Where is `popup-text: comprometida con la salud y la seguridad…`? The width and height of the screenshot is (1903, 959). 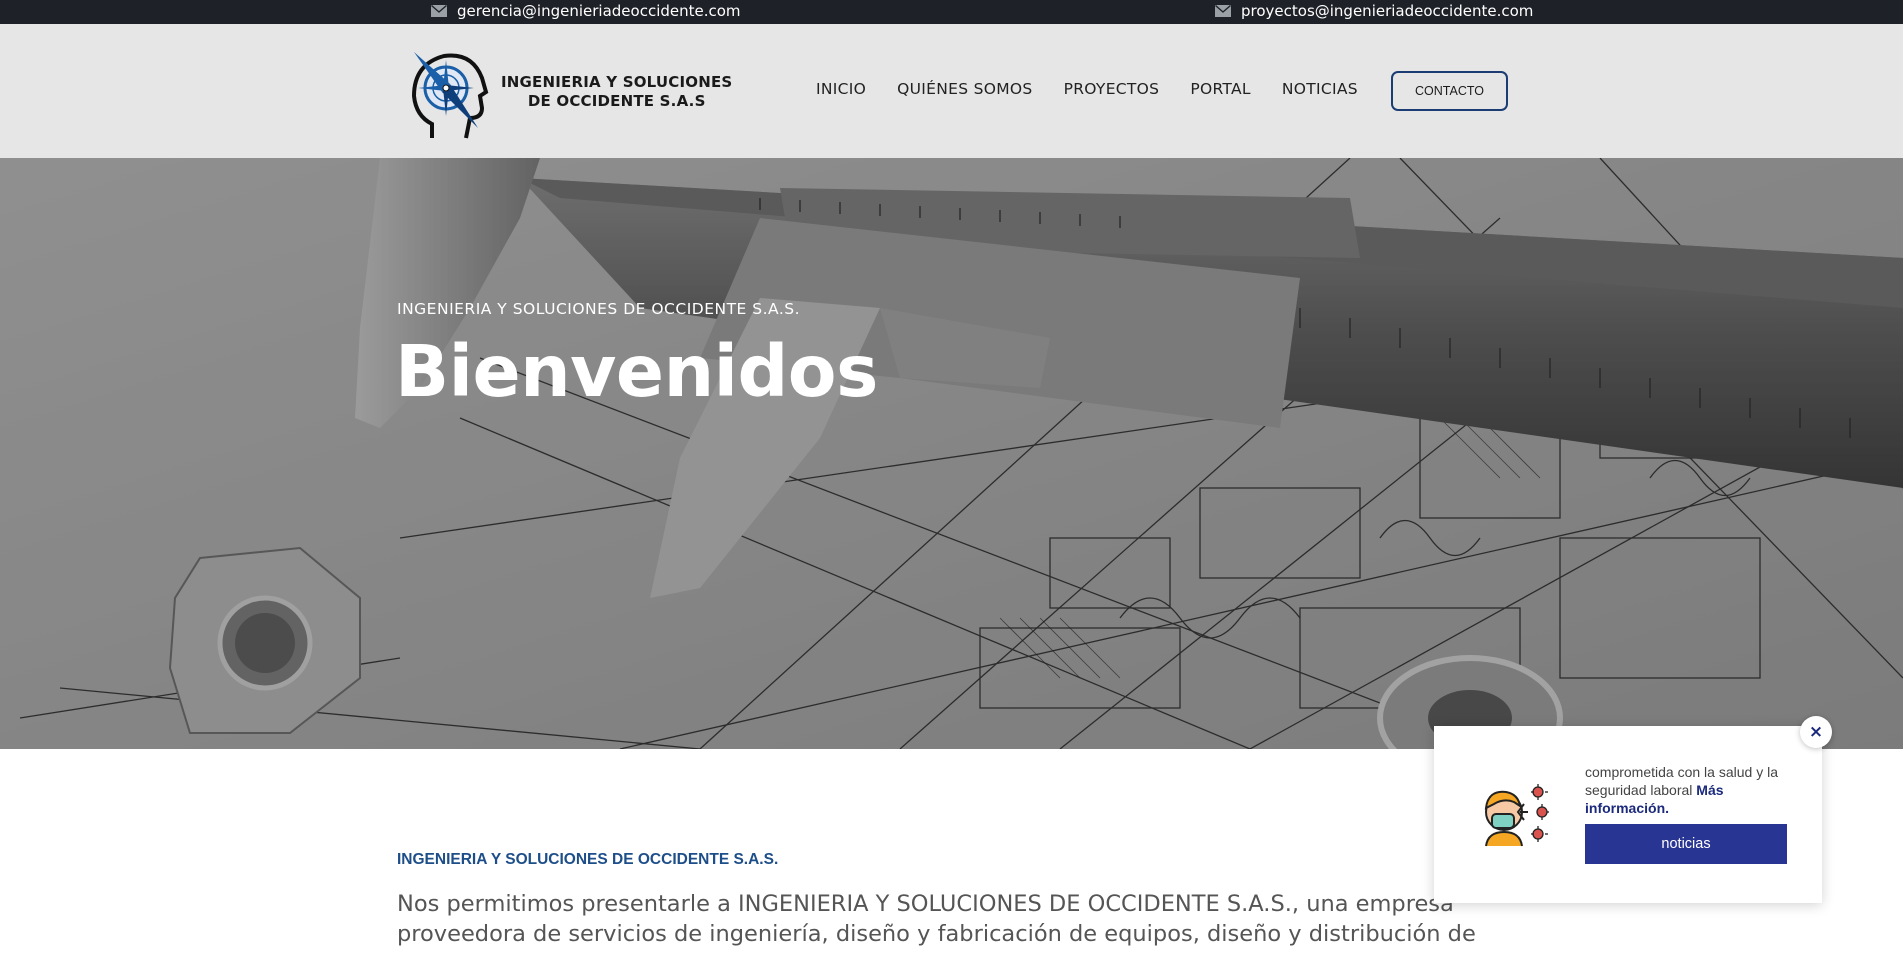 popup-text: comprometida con la salud y la seguridad… is located at coordinates (1681, 781).